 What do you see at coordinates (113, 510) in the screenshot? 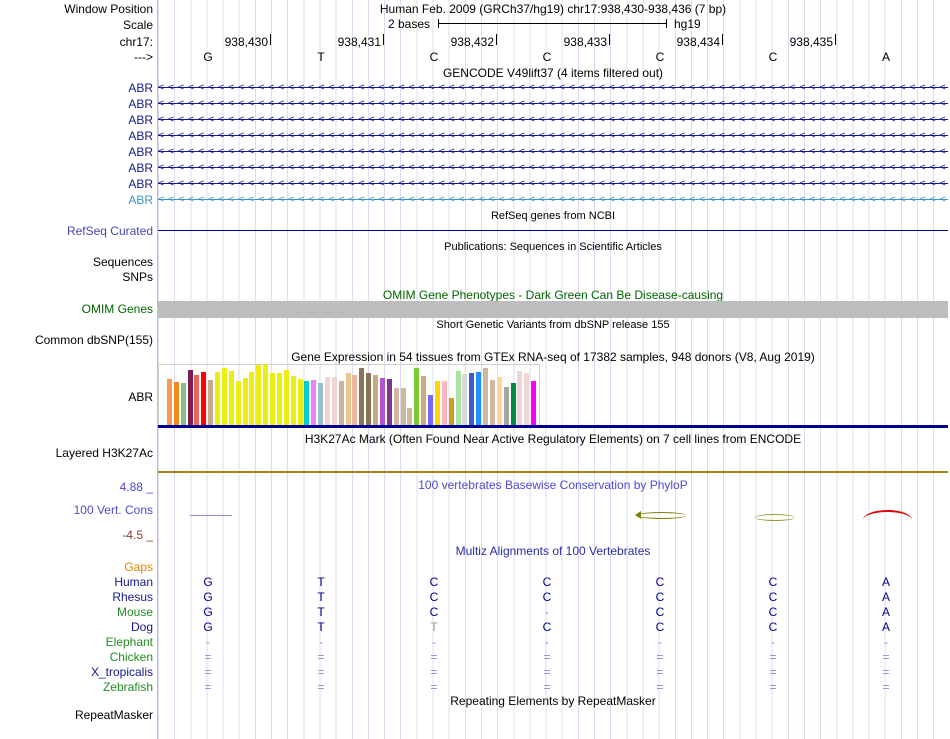
I see `track-label-100-vert-cons: 100 Vert. Cons` at bounding box center [113, 510].